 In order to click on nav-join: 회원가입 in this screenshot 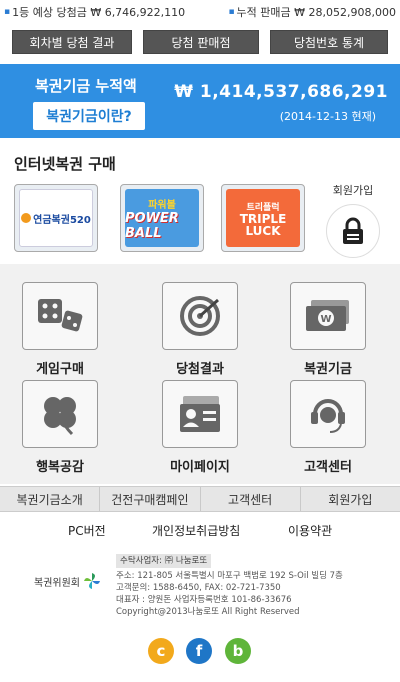, I will do `click(350, 499)`.